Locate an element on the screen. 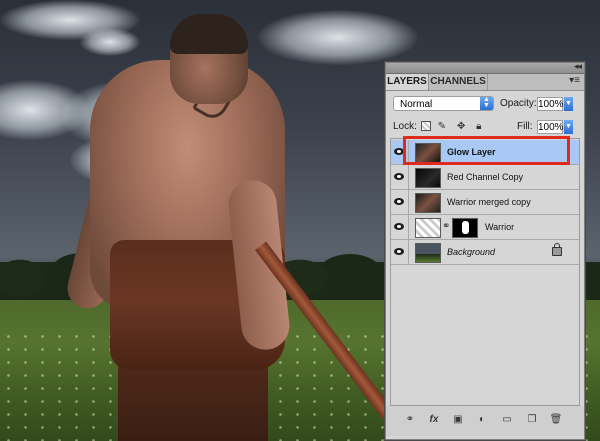 The width and height of the screenshot is (600, 441). layer-row-background: Background is located at coordinates (485, 252).